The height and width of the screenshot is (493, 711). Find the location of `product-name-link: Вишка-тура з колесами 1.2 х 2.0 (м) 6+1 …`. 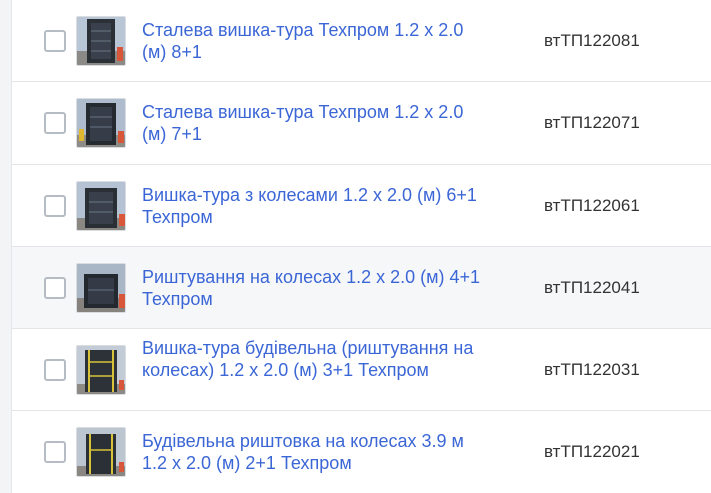

product-name-link: Вишка-тура з колесами 1.2 х 2.0 (м) 6+1 … is located at coordinates (317, 206).